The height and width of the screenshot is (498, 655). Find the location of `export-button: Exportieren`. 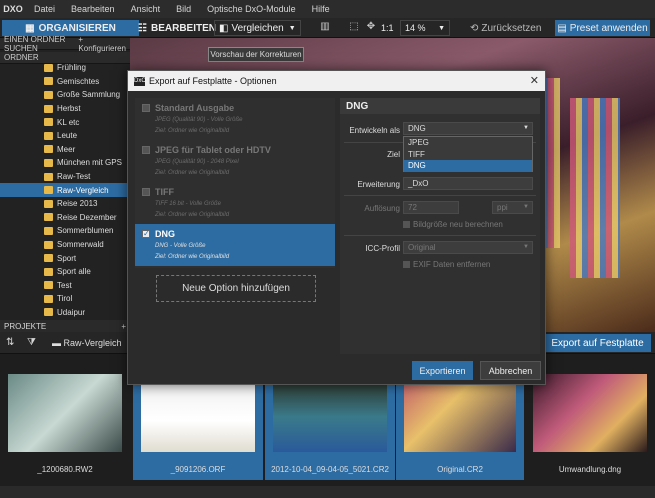

export-button: Exportieren is located at coordinates (442, 370).